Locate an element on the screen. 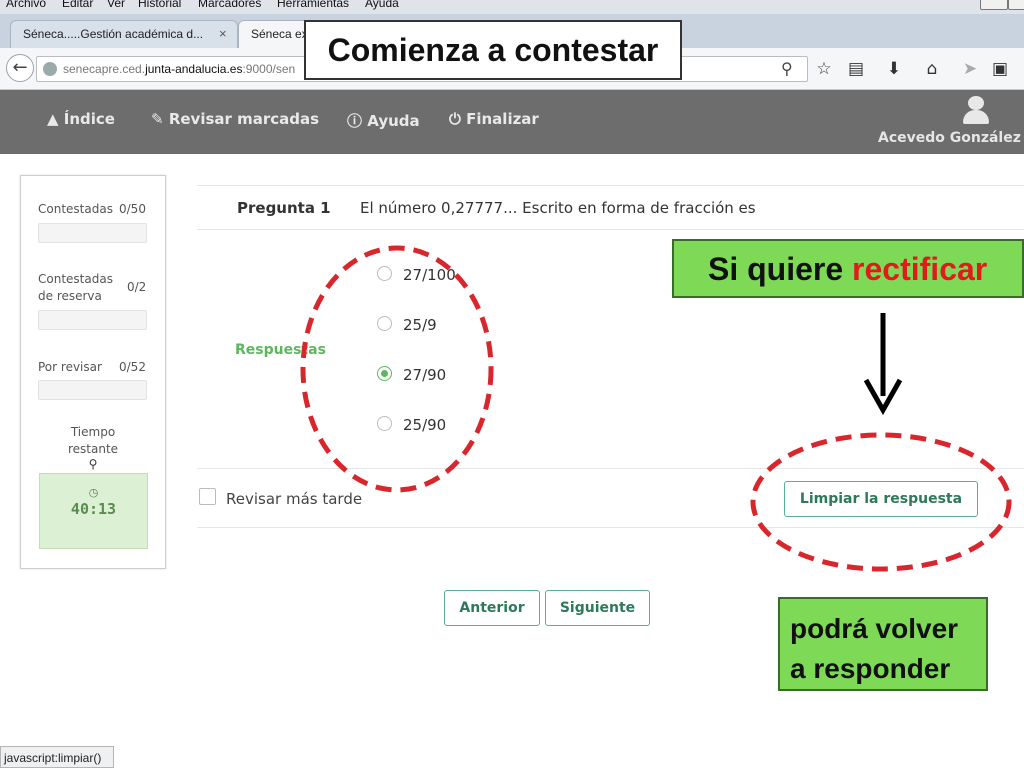  status-bar: javascript:limpiar() is located at coordinates (57, 757).